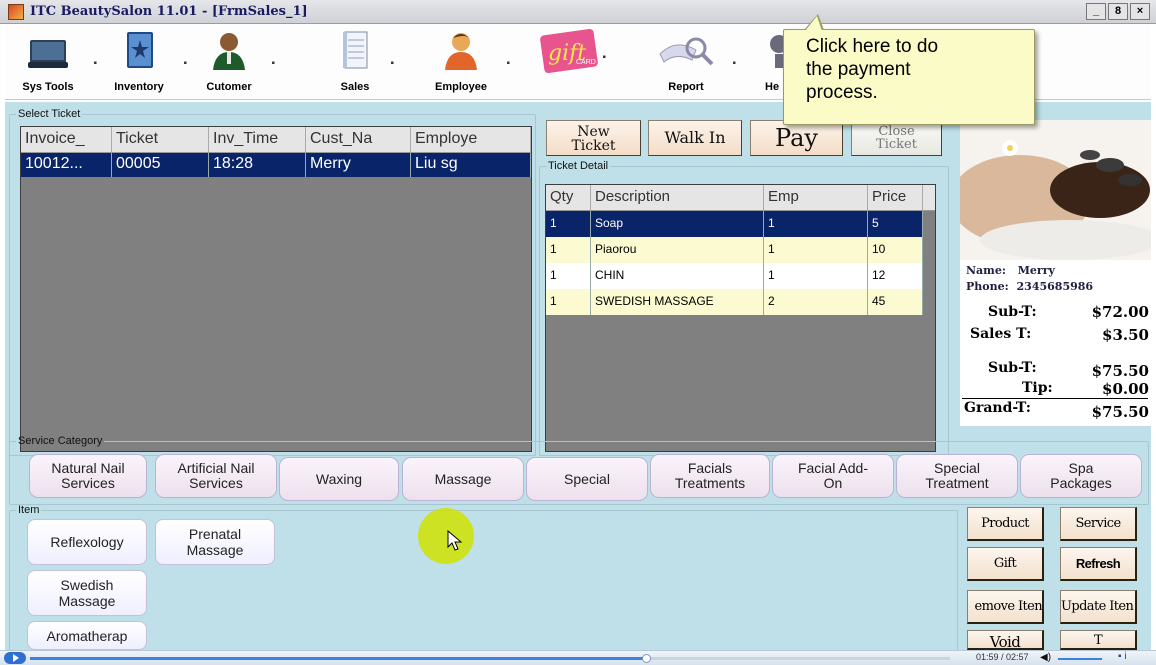  Describe the element at coordinates (1045, 657) in the screenshot. I see `volume-icon: ◀)` at that location.